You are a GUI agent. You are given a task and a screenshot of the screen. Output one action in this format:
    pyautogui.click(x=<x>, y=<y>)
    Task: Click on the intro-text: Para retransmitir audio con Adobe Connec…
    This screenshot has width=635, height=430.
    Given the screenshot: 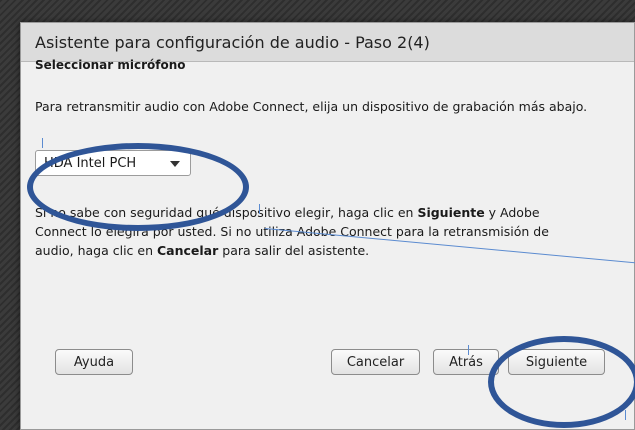 What is the action you would take?
    pyautogui.click(x=311, y=106)
    